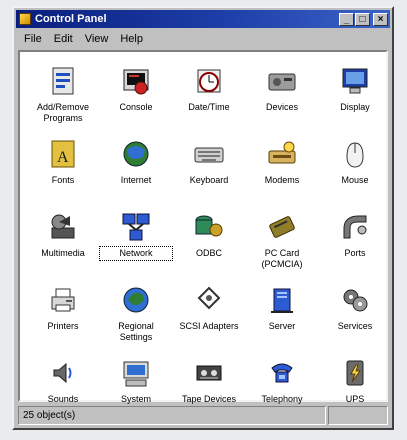 The image size is (407, 440). Describe the element at coordinates (63, 39) in the screenshot. I see `menu-edit: Edit` at that location.